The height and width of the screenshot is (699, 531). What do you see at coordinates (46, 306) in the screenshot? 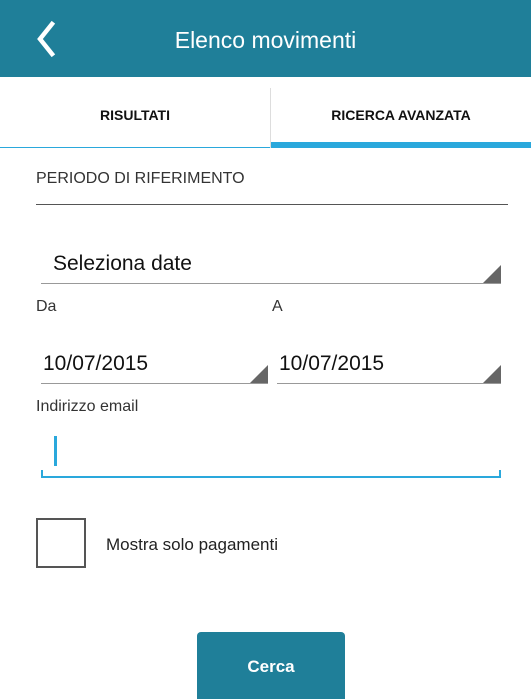
I see `from-label: Da` at bounding box center [46, 306].